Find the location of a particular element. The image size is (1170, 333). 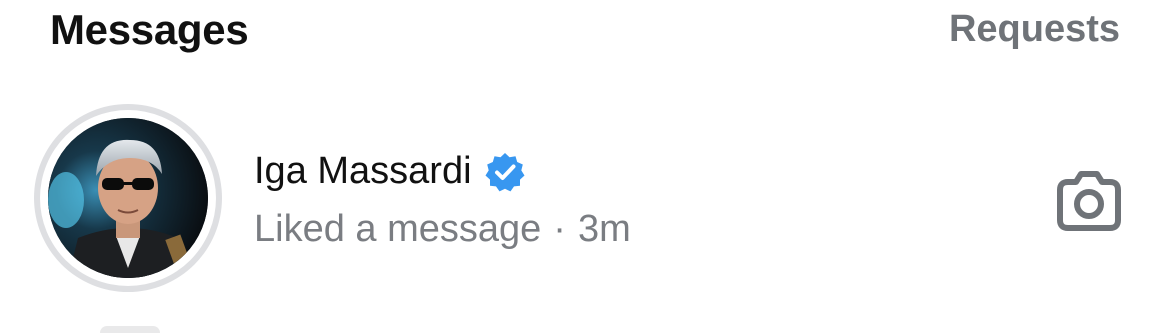

thread-subtitle: Liked a message · 3m is located at coordinates (442, 229).